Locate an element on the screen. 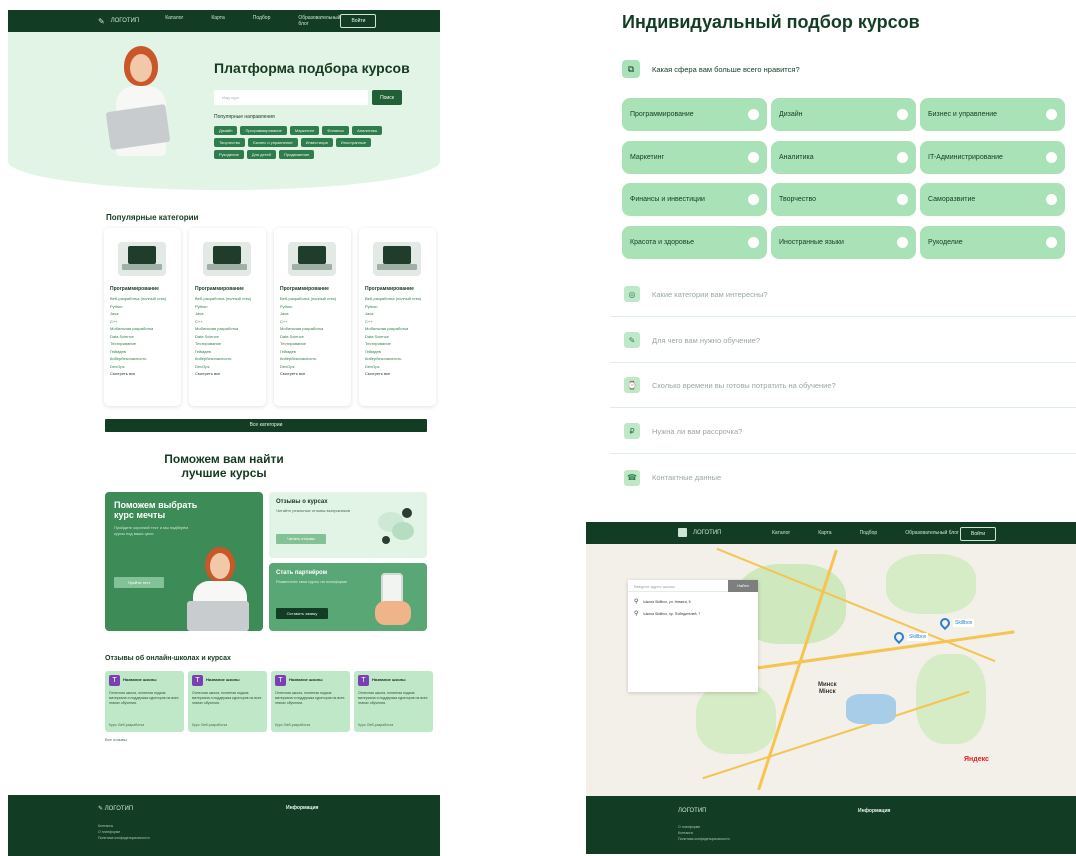 The width and height of the screenshot is (1076, 856). option-pill: Бизнес и управление is located at coordinates (992, 114).